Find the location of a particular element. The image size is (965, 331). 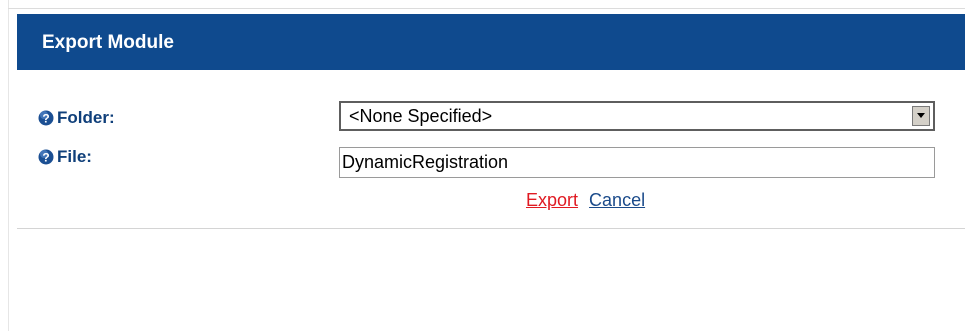

file-help-icon: ? is located at coordinates (46, 157).